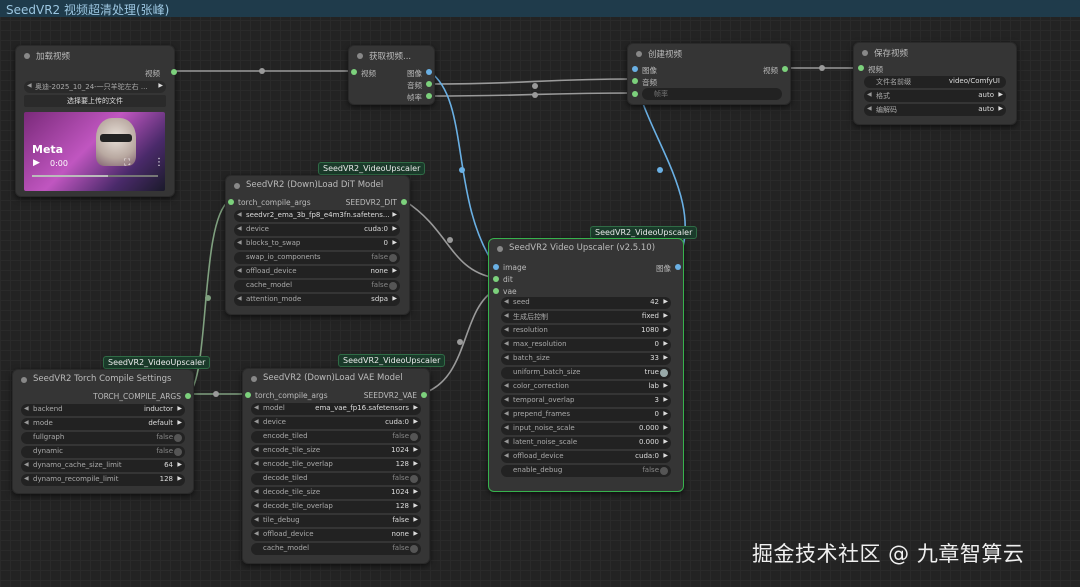 This screenshot has width=1080, height=587. I want to click on backend-combo: ◀ backend inductor ▶, so click(103, 410).